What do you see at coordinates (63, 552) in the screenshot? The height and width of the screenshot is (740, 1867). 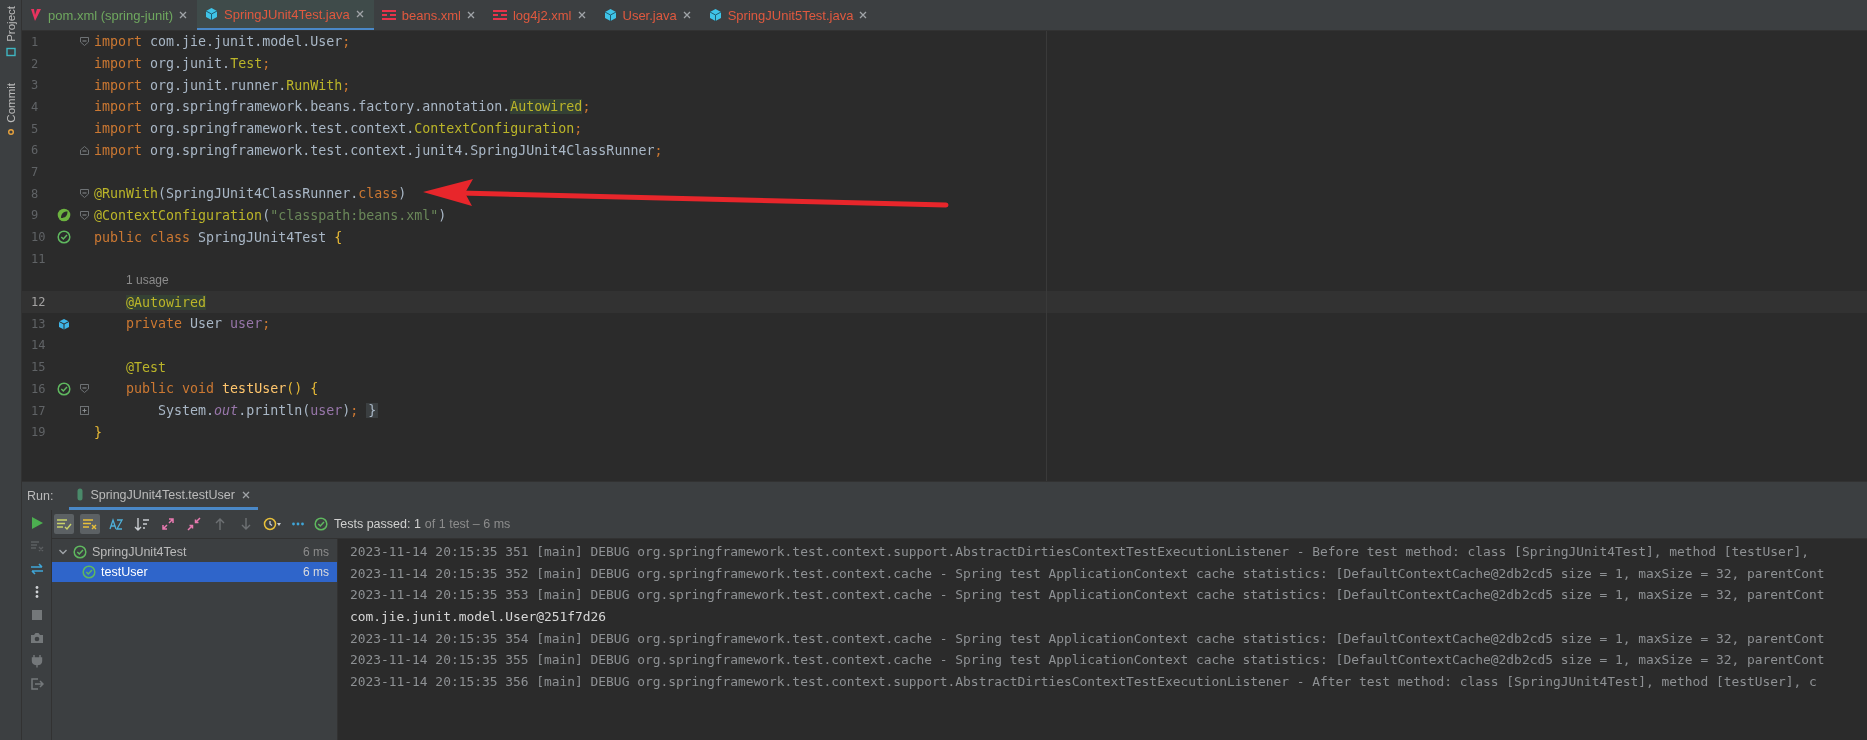 I see `chevron-icon` at bounding box center [63, 552].